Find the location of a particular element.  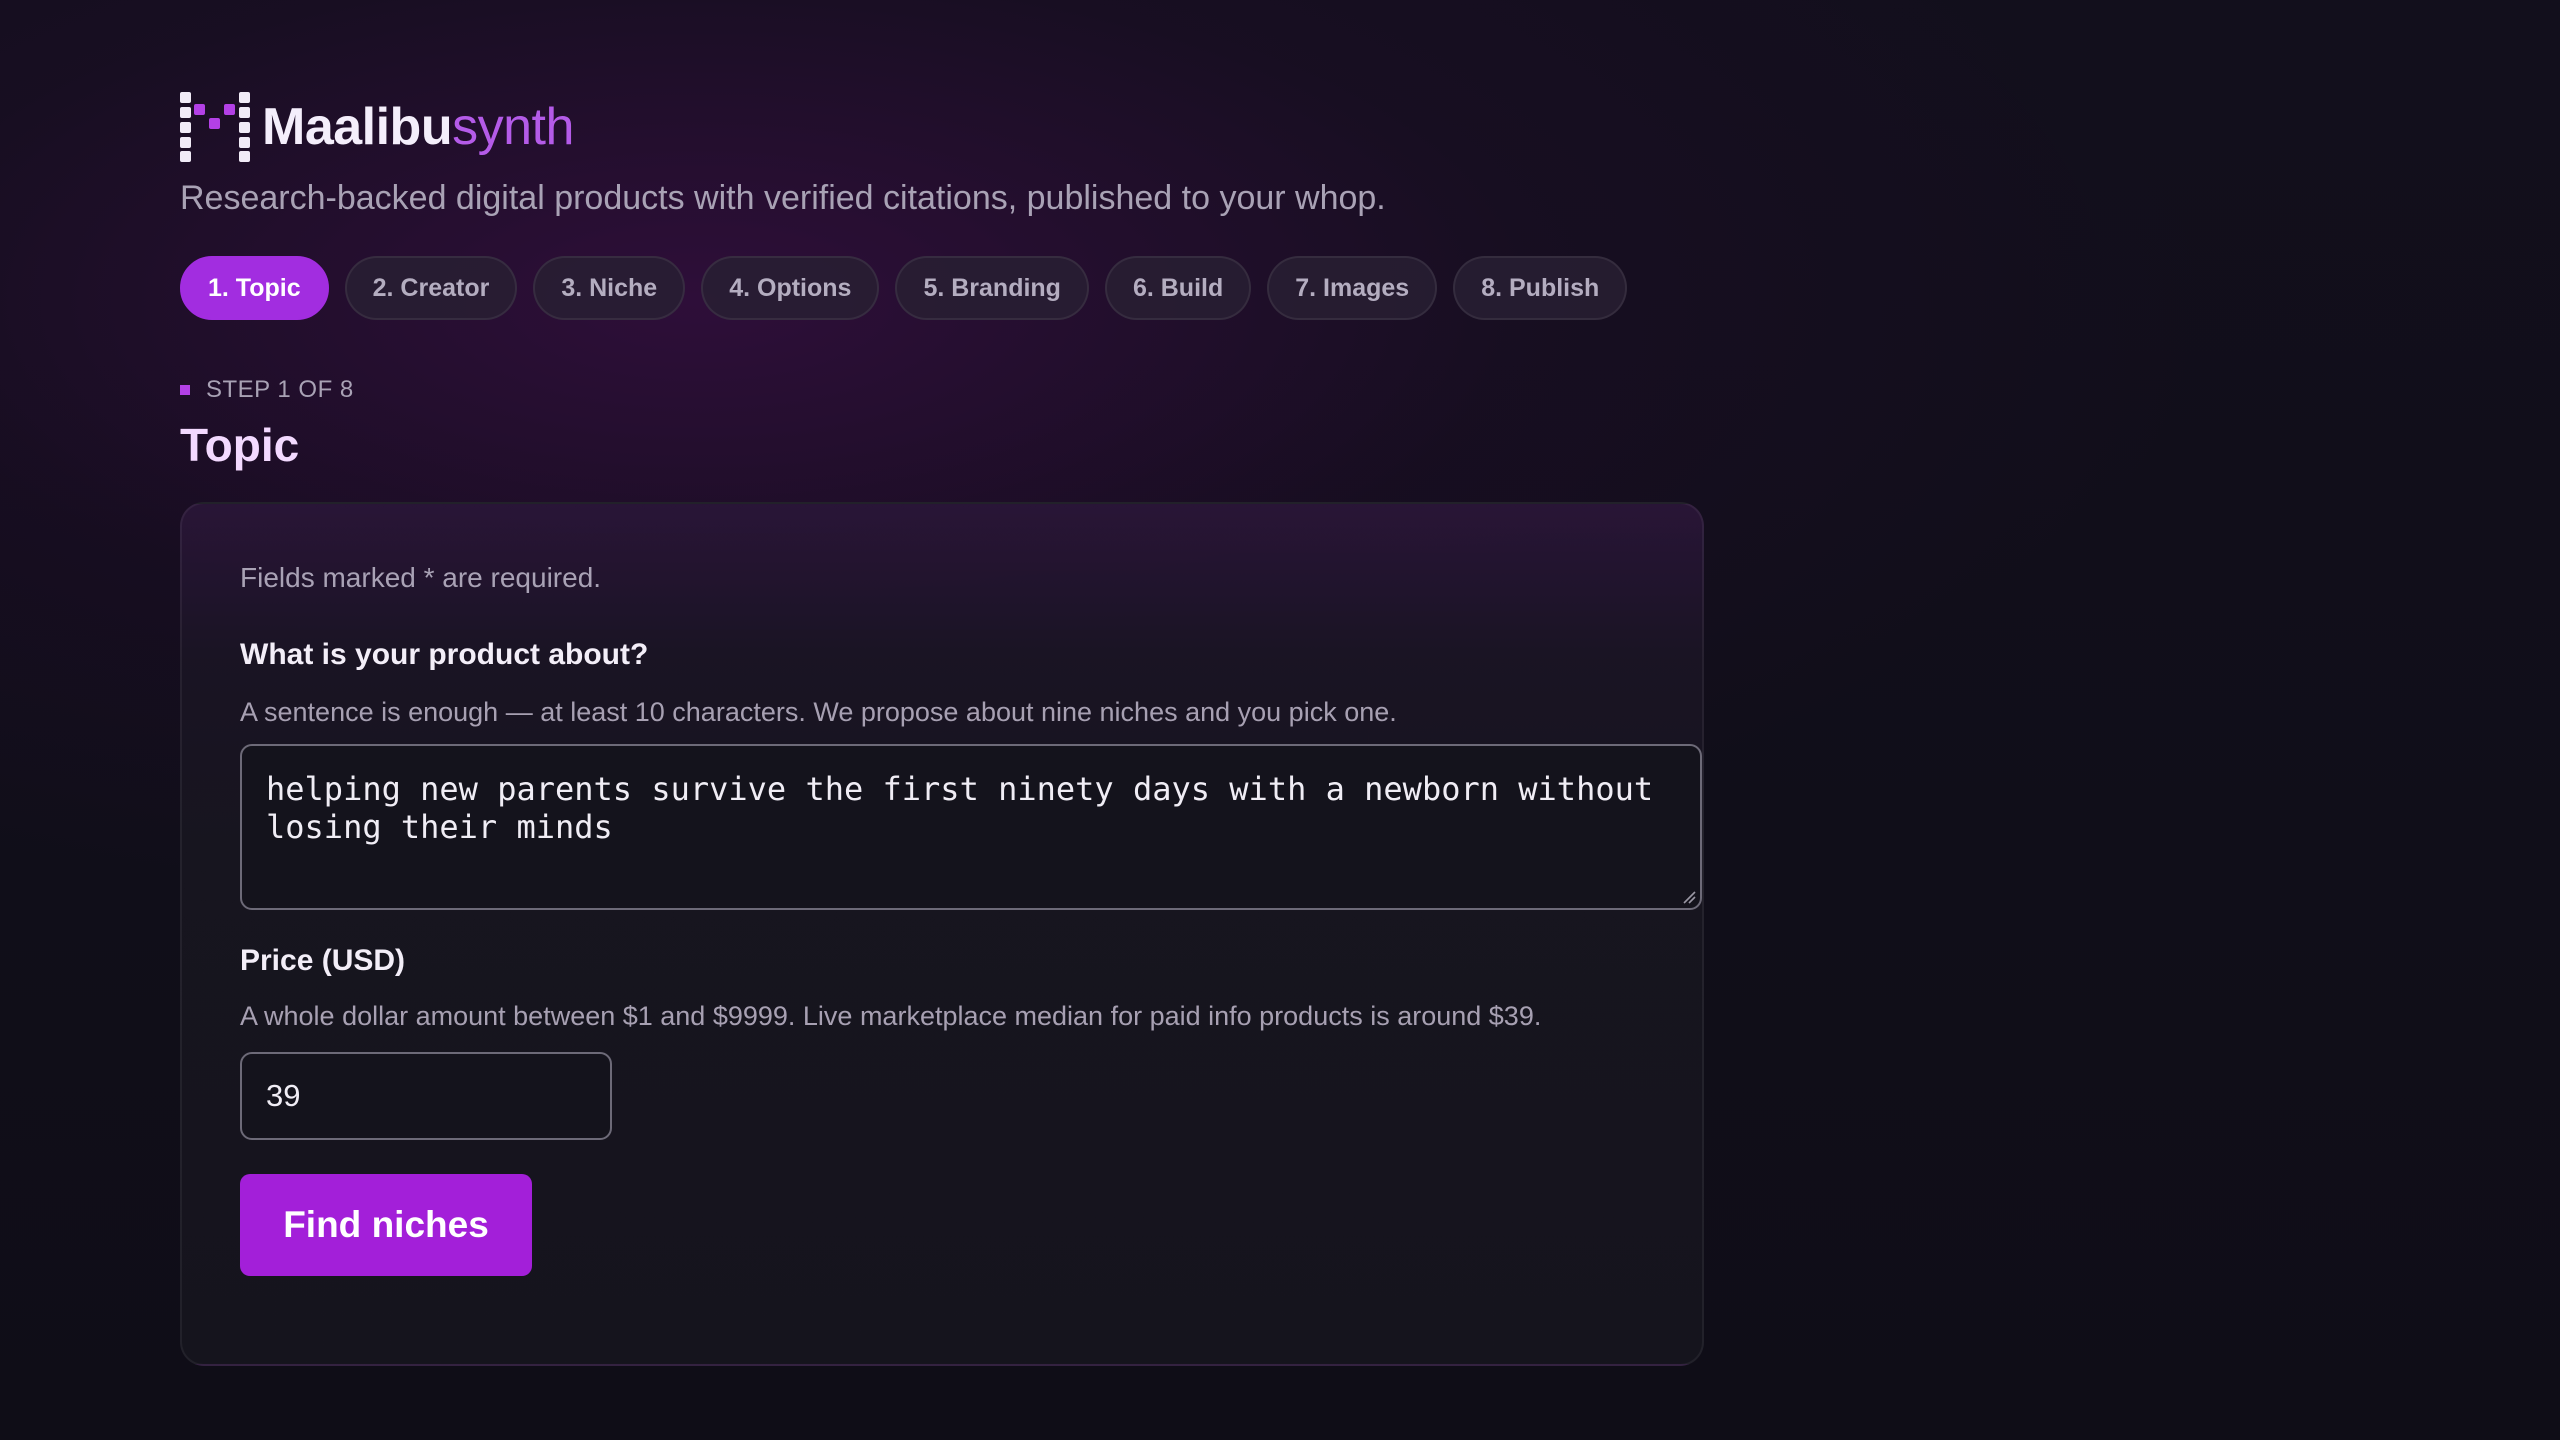

step-tab-creator: 2. Creator is located at coordinates (431, 288).